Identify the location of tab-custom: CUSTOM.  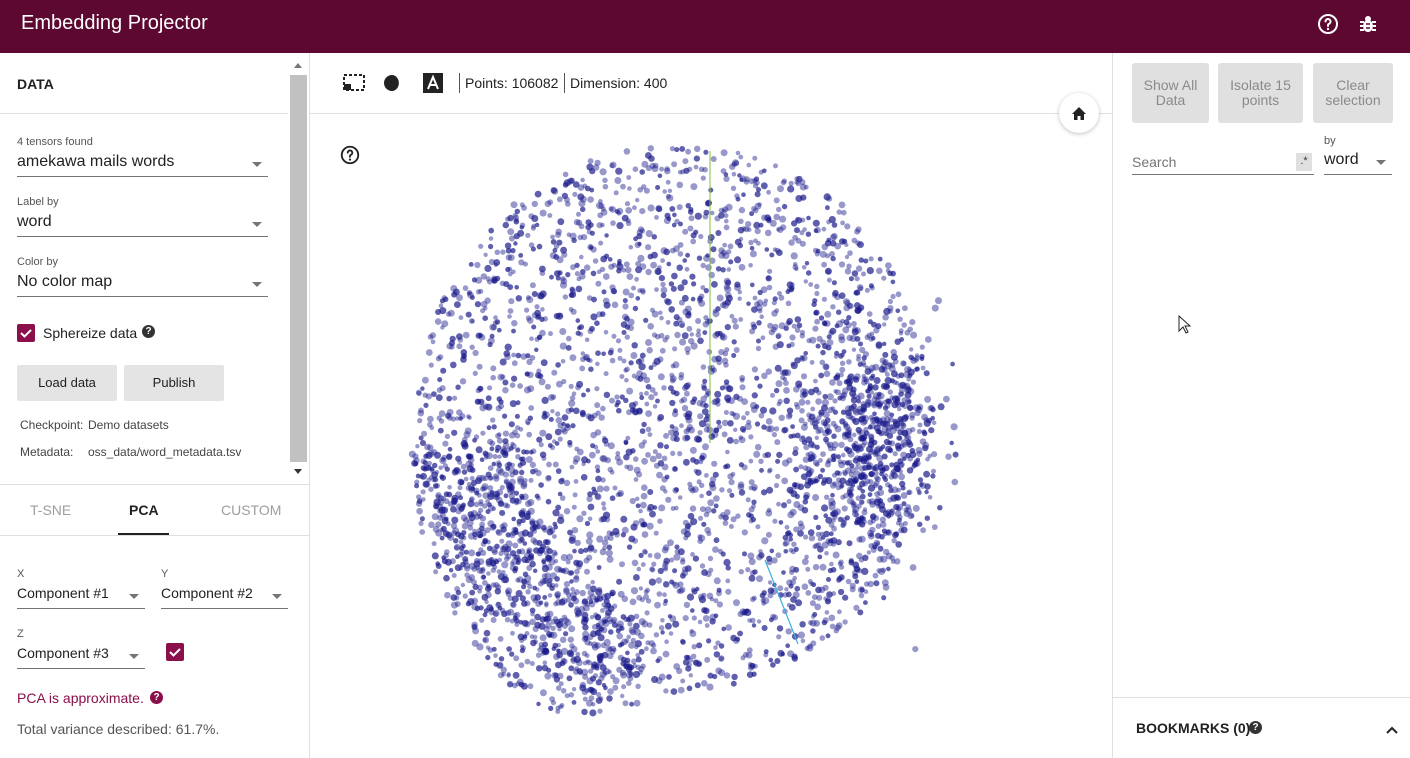
(251, 510).